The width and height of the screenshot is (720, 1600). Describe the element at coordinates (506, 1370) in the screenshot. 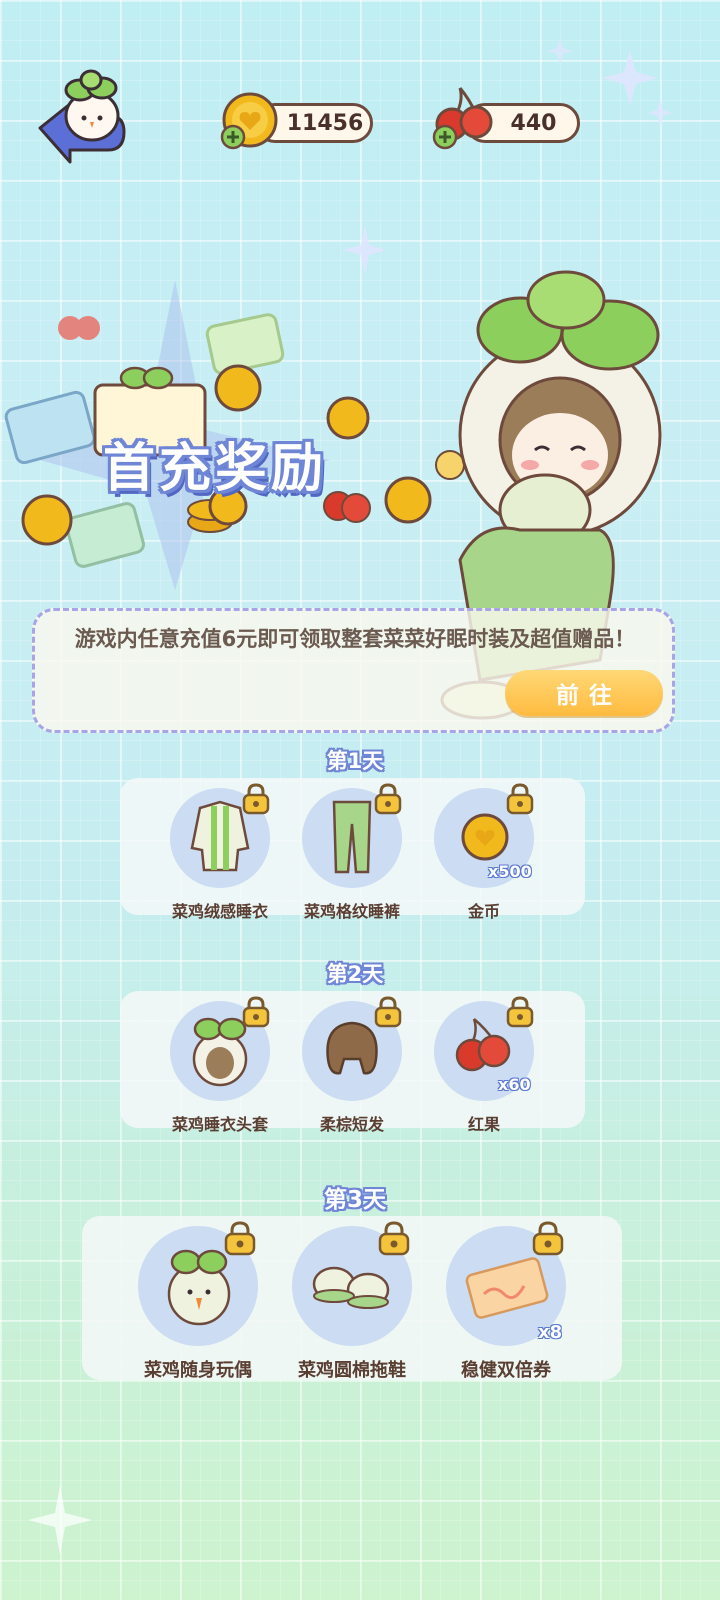

I see `reward-item-name: 稳健双倍券` at that location.